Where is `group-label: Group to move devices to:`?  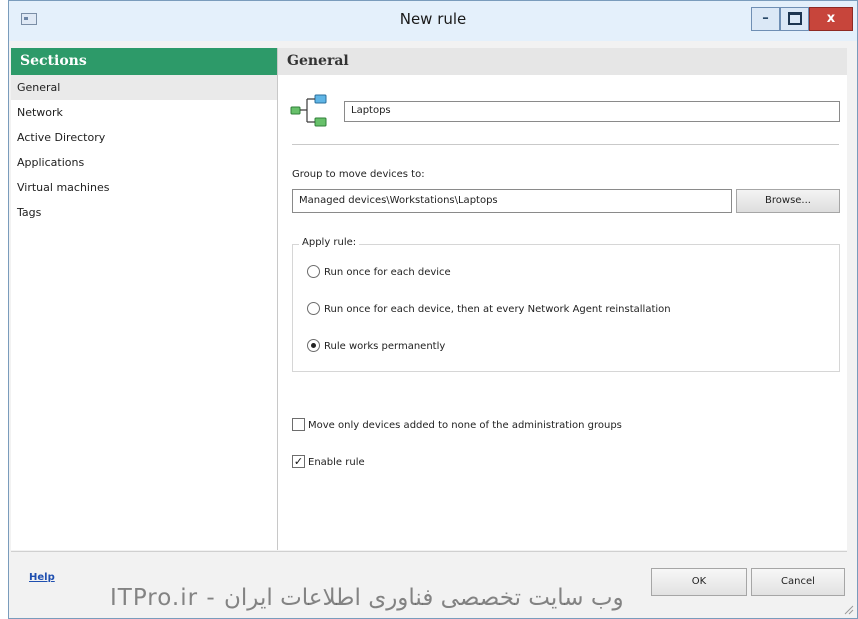
group-label: Group to move devices to: is located at coordinates (358, 174).